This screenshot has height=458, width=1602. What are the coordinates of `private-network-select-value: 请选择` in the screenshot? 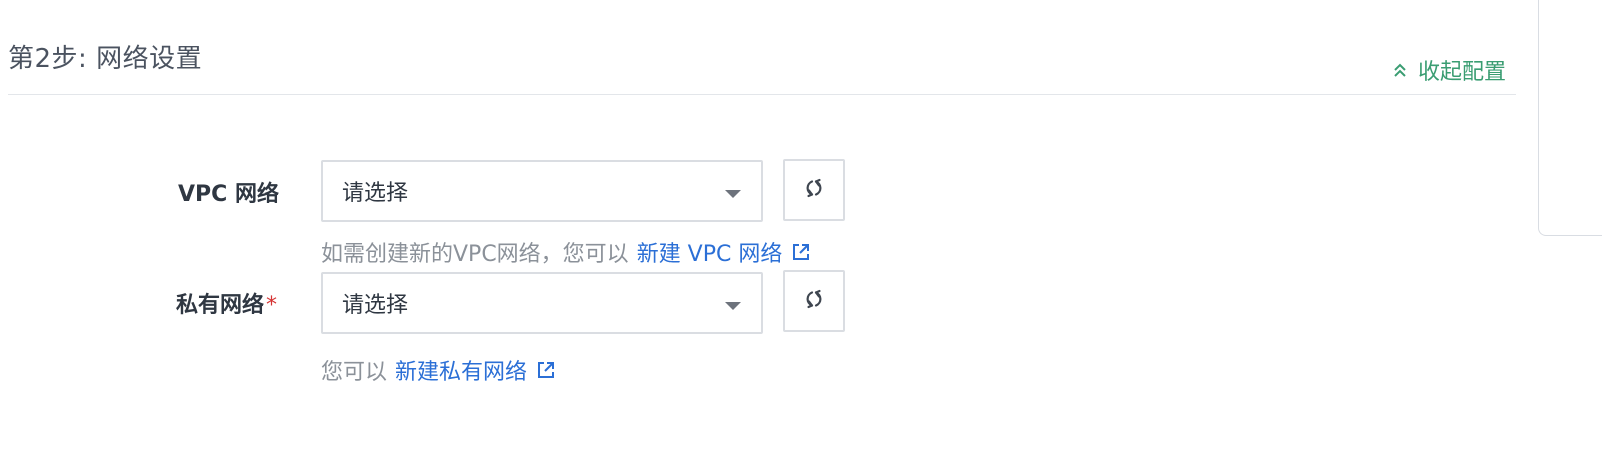 It's located at (375, 305).